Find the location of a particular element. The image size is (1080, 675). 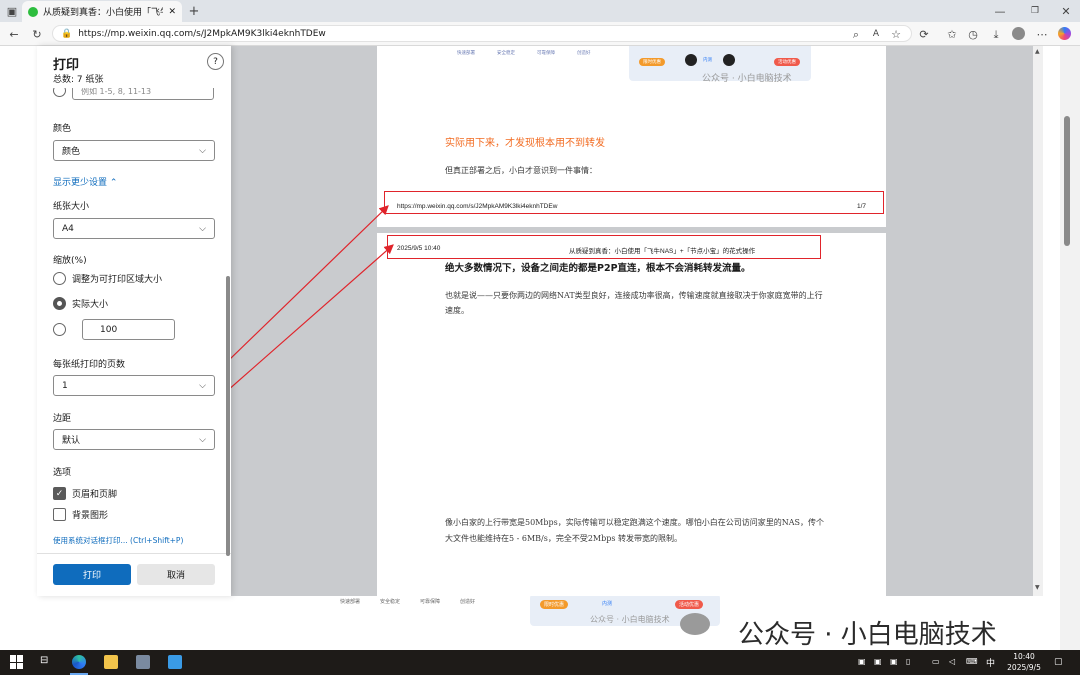

behind-icon-row: 快速部署 安全稳定 可靠保障 创造好 is located at coordinates (425, 608).